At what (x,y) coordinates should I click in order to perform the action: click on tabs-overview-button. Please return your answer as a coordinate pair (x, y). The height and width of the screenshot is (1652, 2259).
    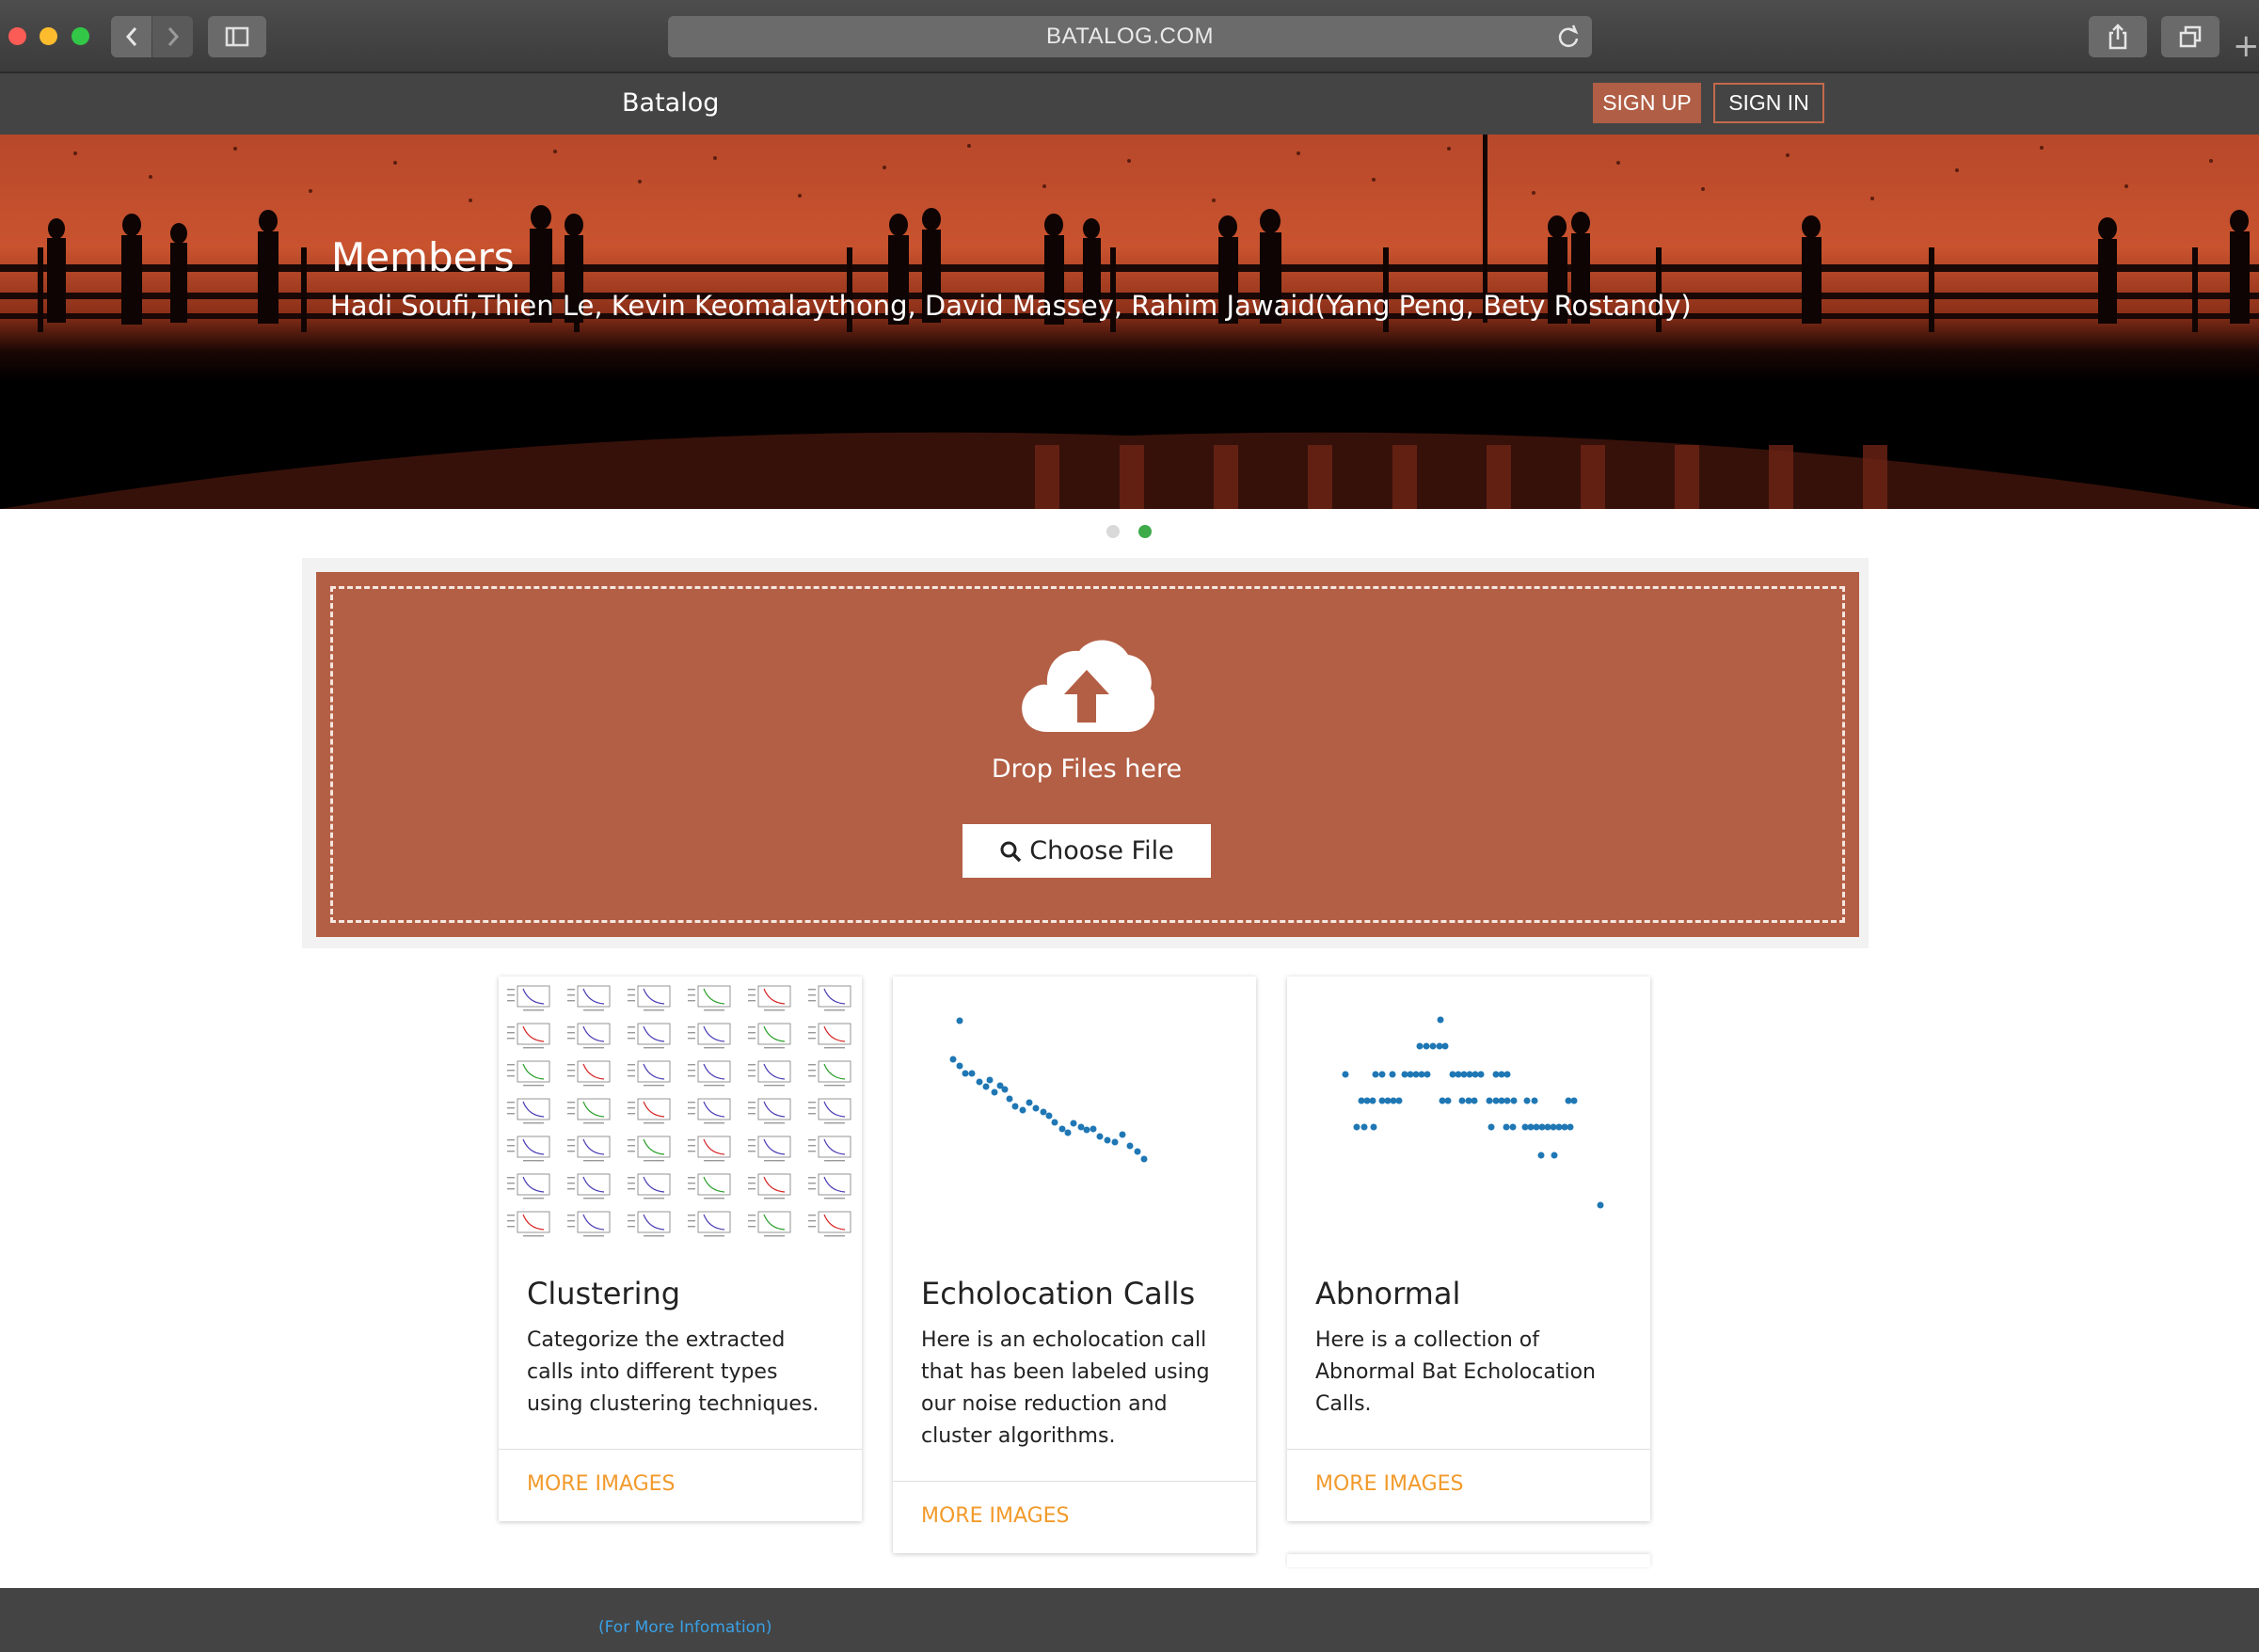
    Looking at the image, I should click on (2190, 36).